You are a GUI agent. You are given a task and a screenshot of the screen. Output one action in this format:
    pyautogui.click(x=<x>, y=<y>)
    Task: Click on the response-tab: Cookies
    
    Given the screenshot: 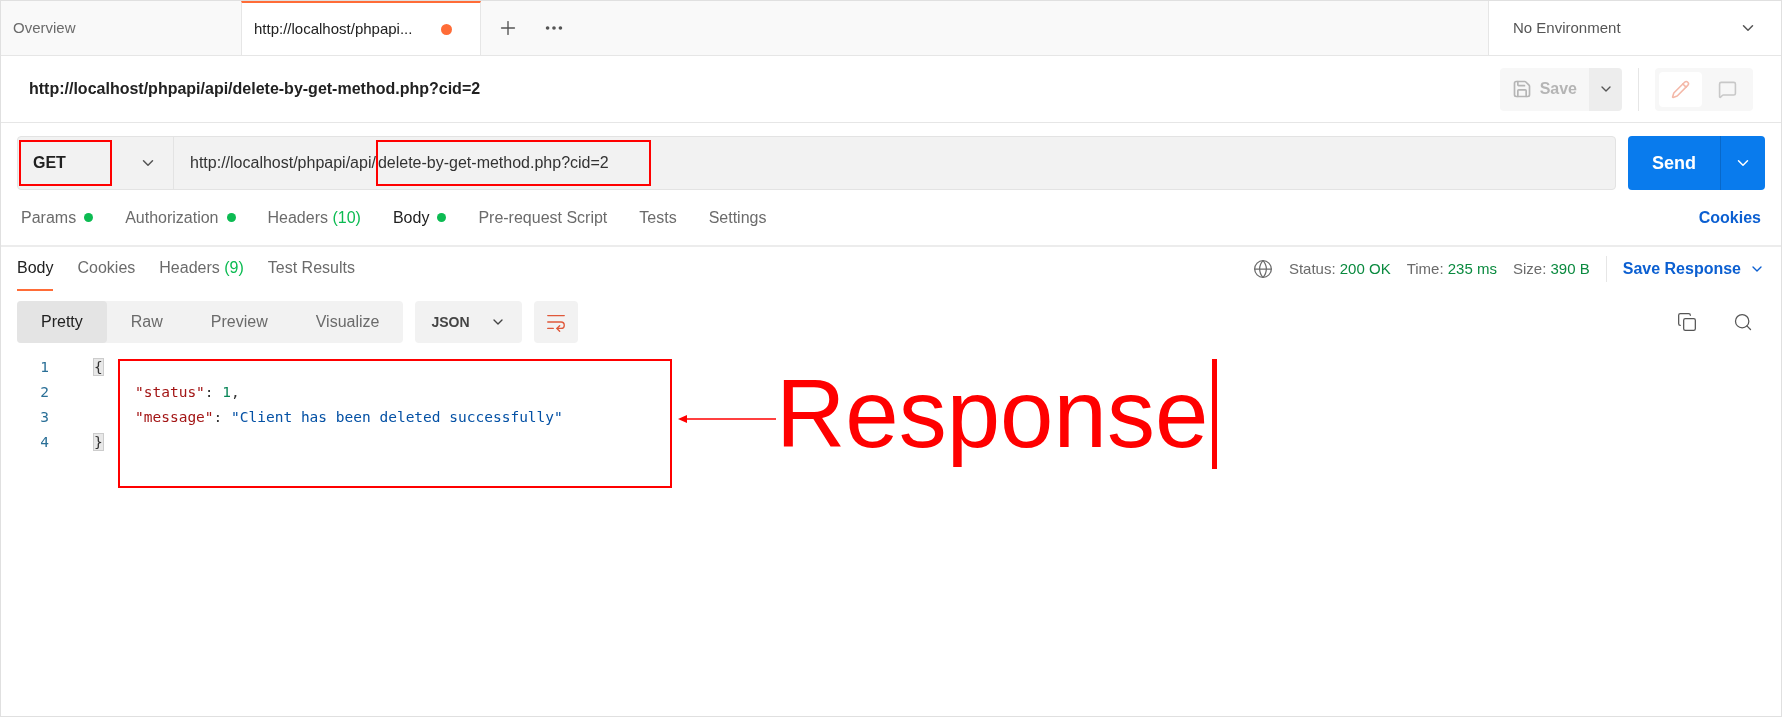 What is the action you would take?
    pyautogui.click(x=106, y=269)
    